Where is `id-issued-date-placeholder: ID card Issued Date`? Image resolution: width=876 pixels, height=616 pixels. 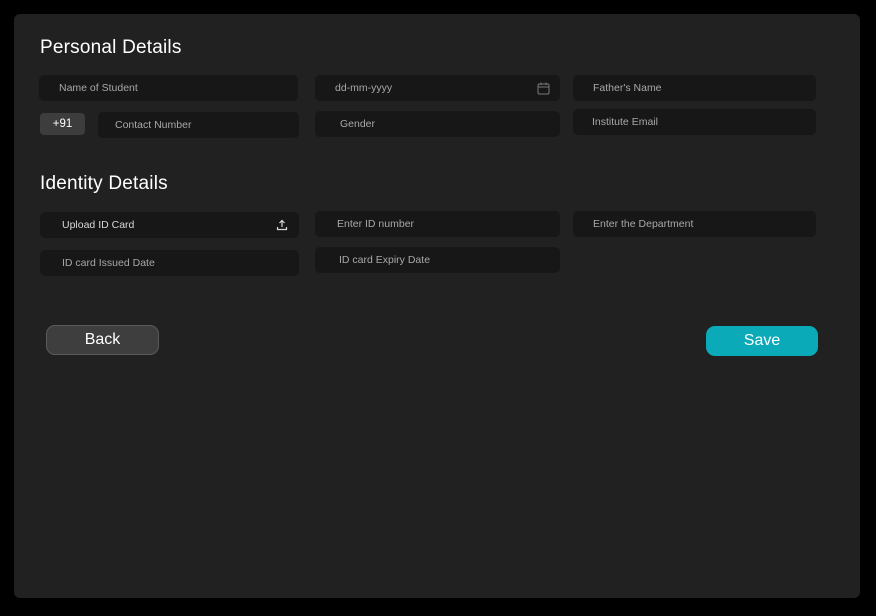 id-issued-date-placeholder: ID card Issued Date is located at coordinates (108, 263).